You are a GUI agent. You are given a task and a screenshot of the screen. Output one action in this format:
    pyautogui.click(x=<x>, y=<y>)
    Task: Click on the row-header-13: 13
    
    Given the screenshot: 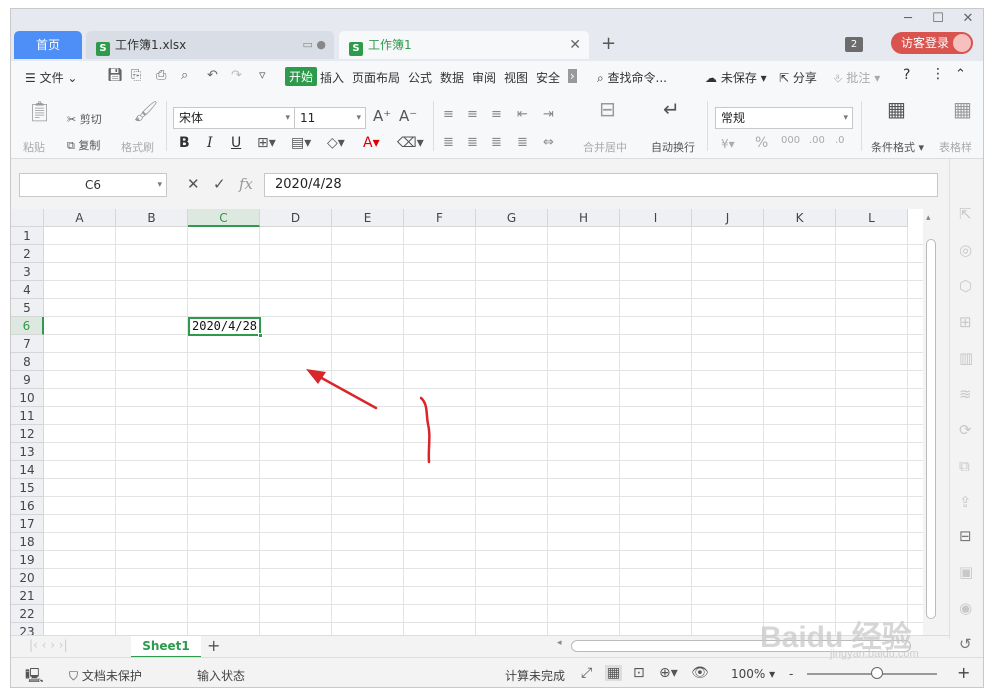 What is the action you would take?
    pyautogui.click(x=27, y=452)
    